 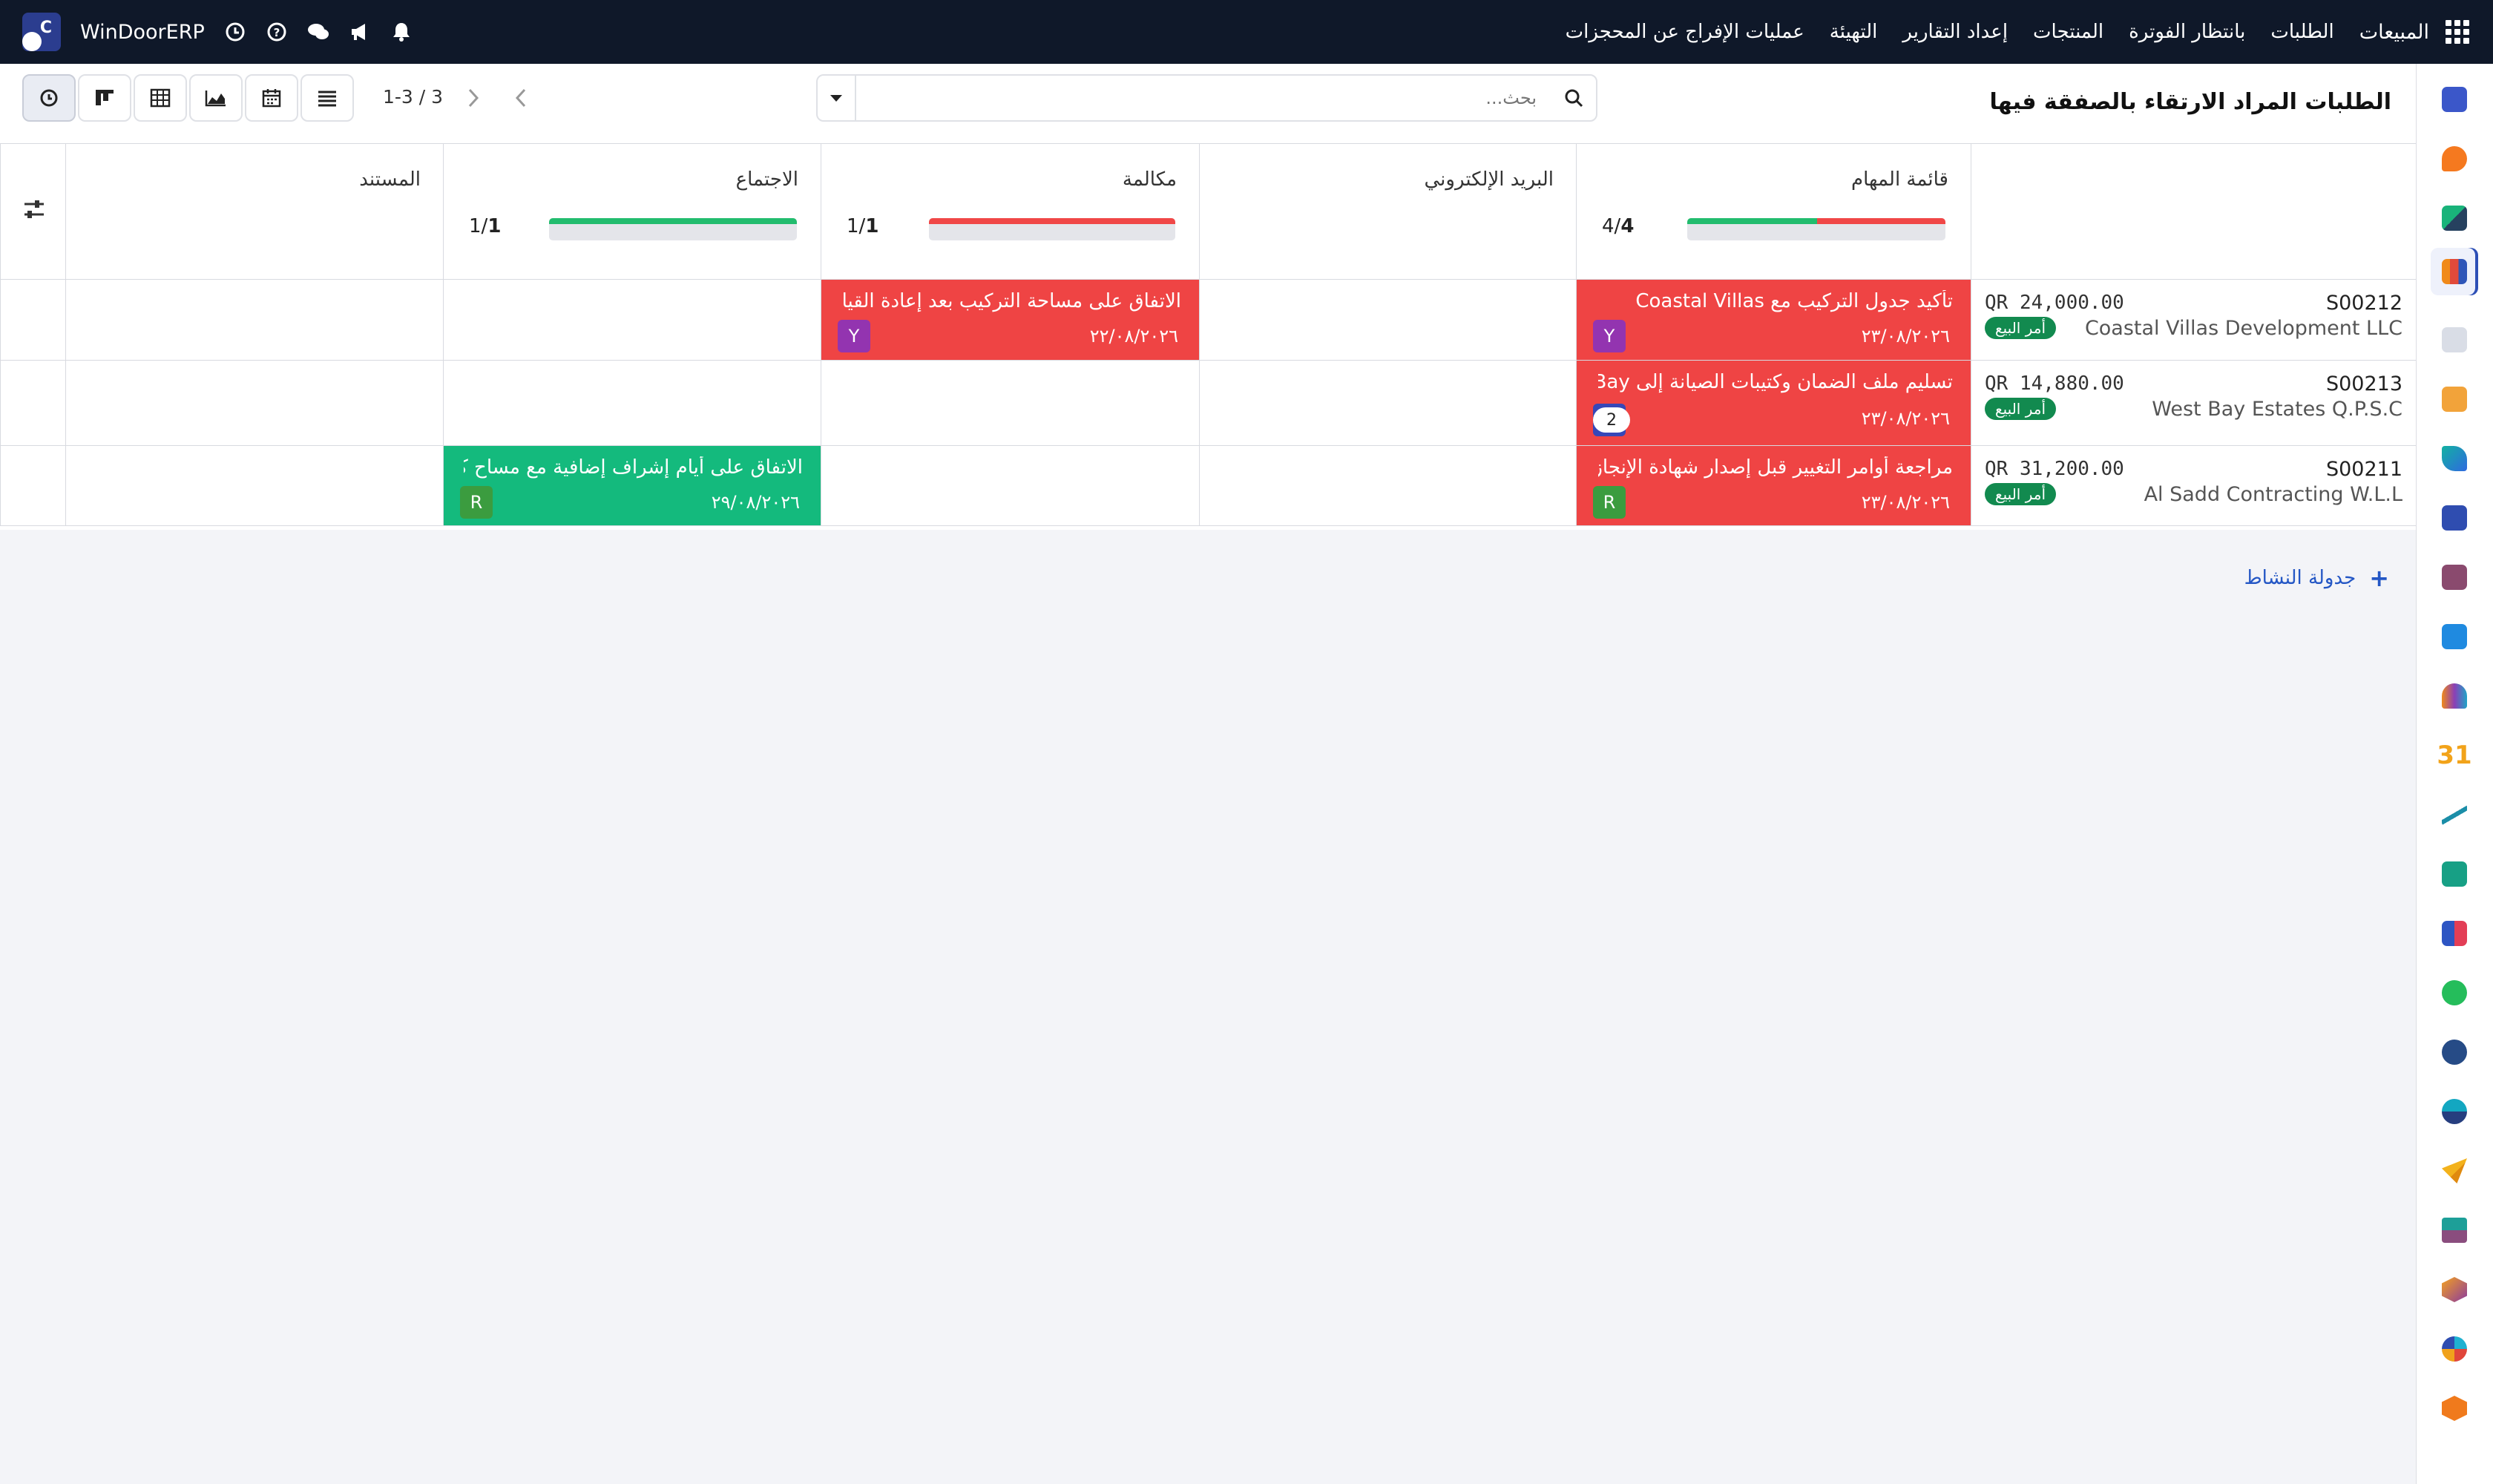 What do you see at coordinates (2364, 383) in the screenshot?
I see `record-reference: S00213` at bounding box center [2364, 383].